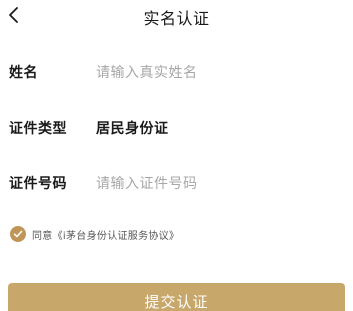  I want to click on name-label: 姓名, so click(23, 73).